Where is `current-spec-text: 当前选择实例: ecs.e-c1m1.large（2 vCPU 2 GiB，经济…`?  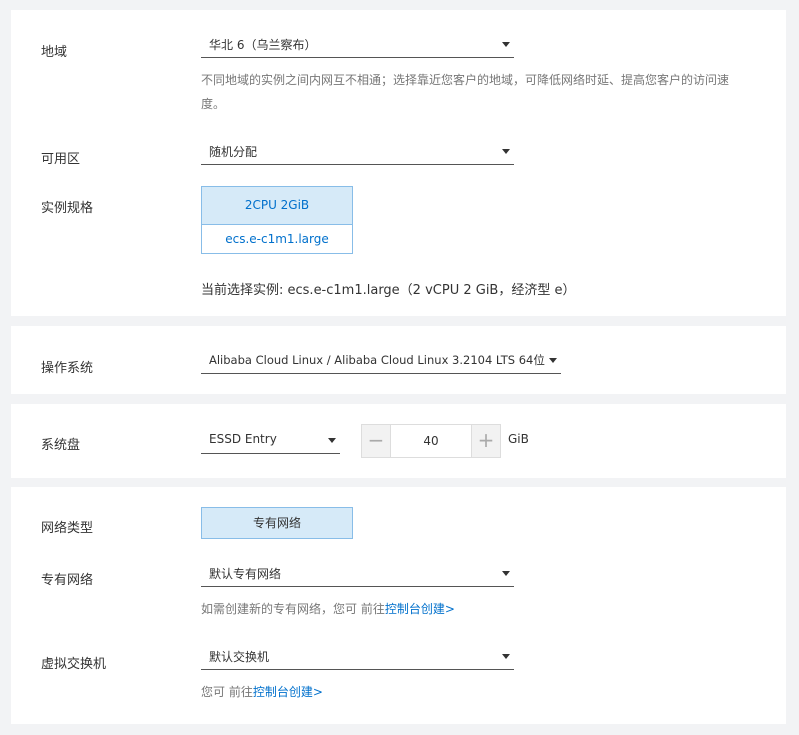
current-spec-text: 当前选择实例: ecs.e-c1m1.large（2 vCPU 2 GiB，经济… is located at coordinates (388, 290).